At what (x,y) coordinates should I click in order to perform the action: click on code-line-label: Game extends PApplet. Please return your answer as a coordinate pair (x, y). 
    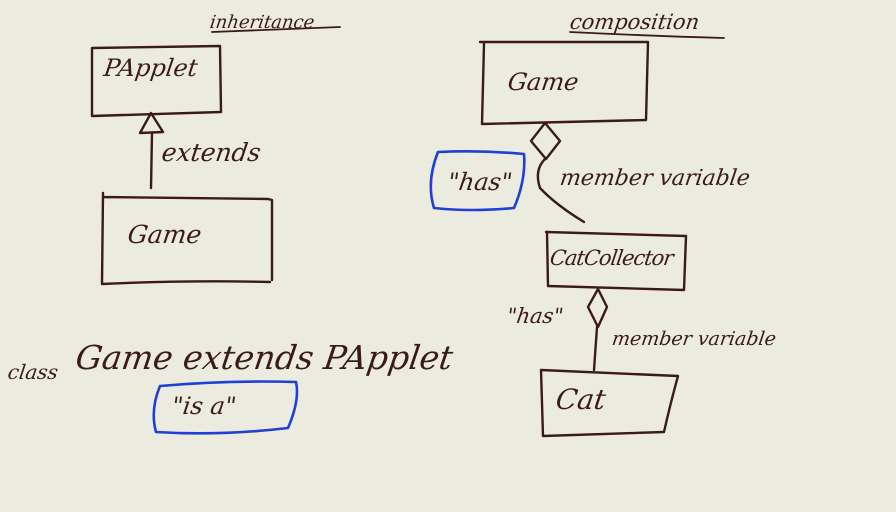
    Looking at the image, I should click on (264, 357).